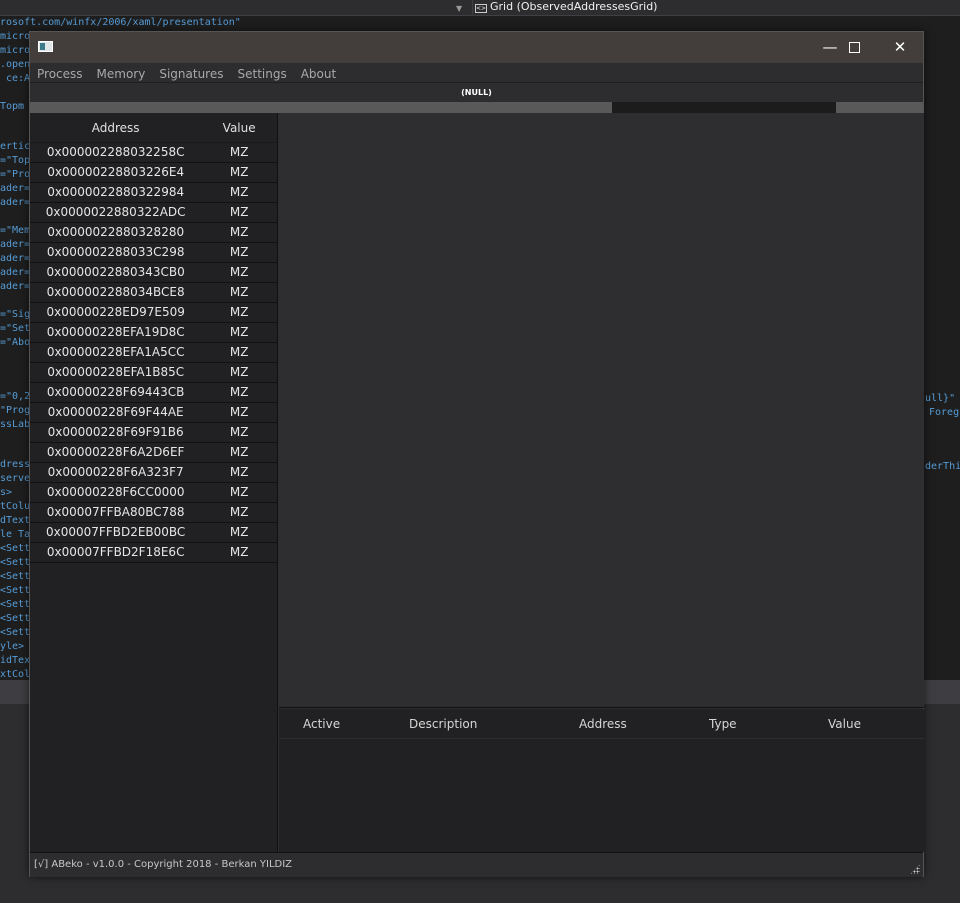 Image resolution: width=960 pixels, height=903 pixels. What do you see at coordinates (476, 107) in the screenshot?
I see `progress-bar` at bounding box center [476, 107].